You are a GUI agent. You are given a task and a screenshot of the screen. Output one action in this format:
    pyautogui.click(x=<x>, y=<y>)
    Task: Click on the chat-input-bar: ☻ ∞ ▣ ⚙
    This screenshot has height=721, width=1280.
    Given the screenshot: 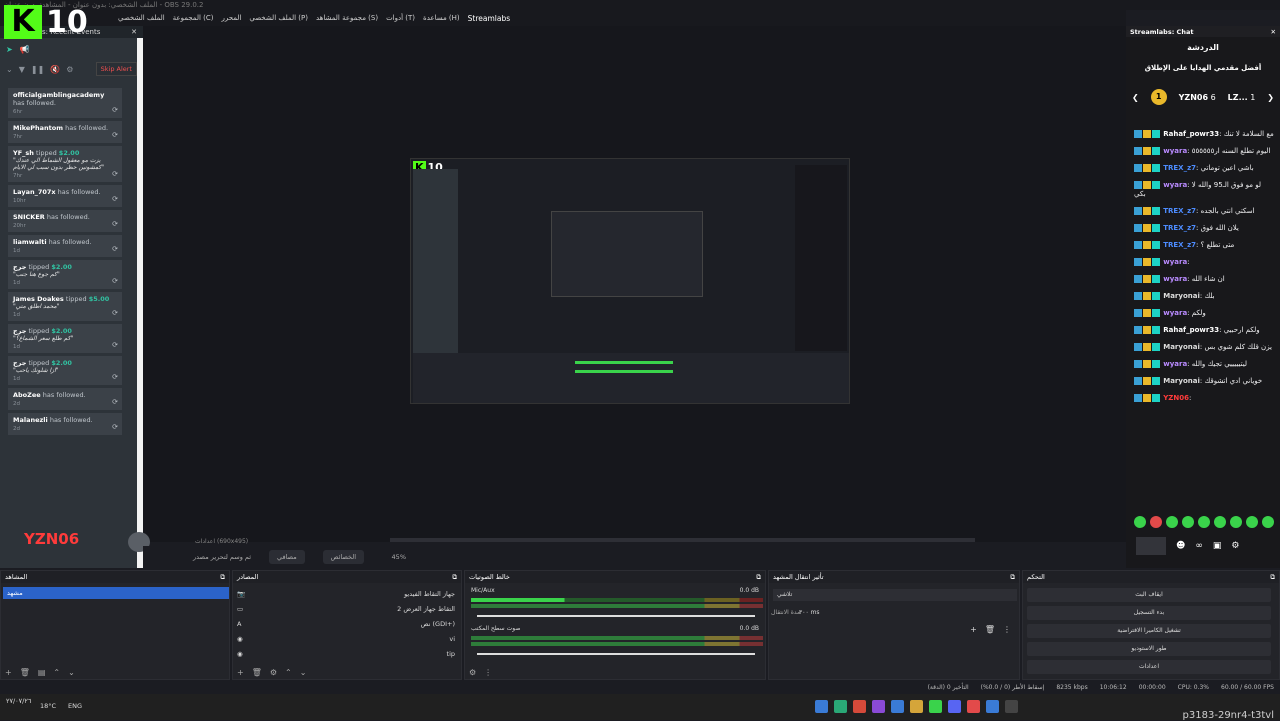 What is the action you would take?
    pyautogui.click(x=1203, y=546)
    